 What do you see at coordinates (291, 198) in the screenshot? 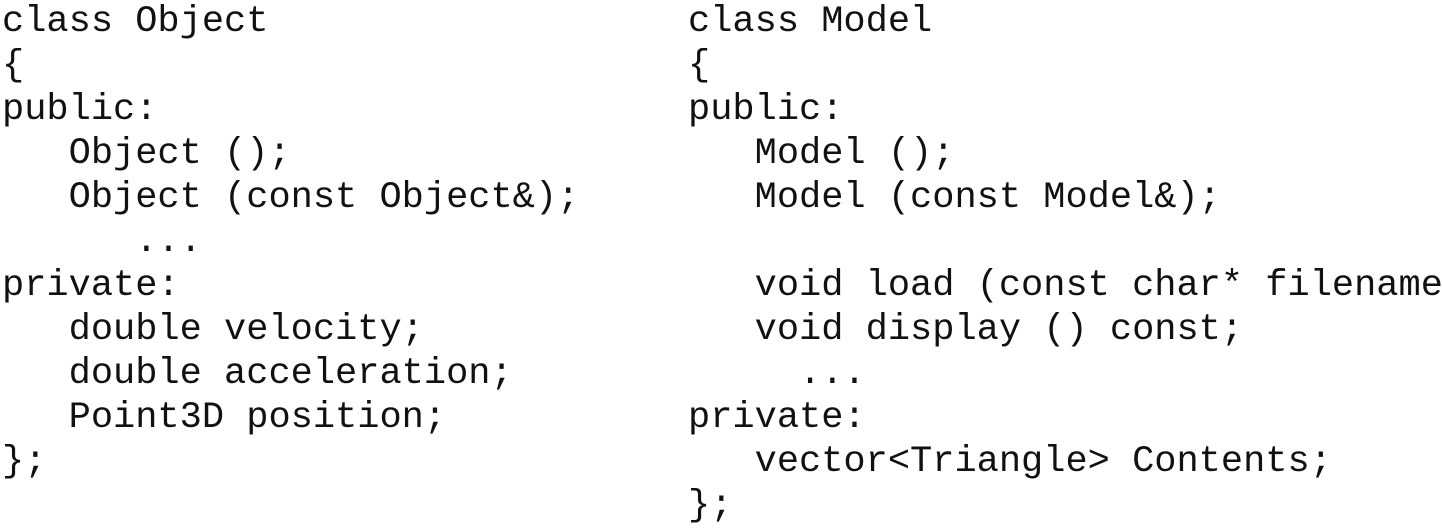
I see `code-line: Object (const Object&);` at bounding box center [291, 198].